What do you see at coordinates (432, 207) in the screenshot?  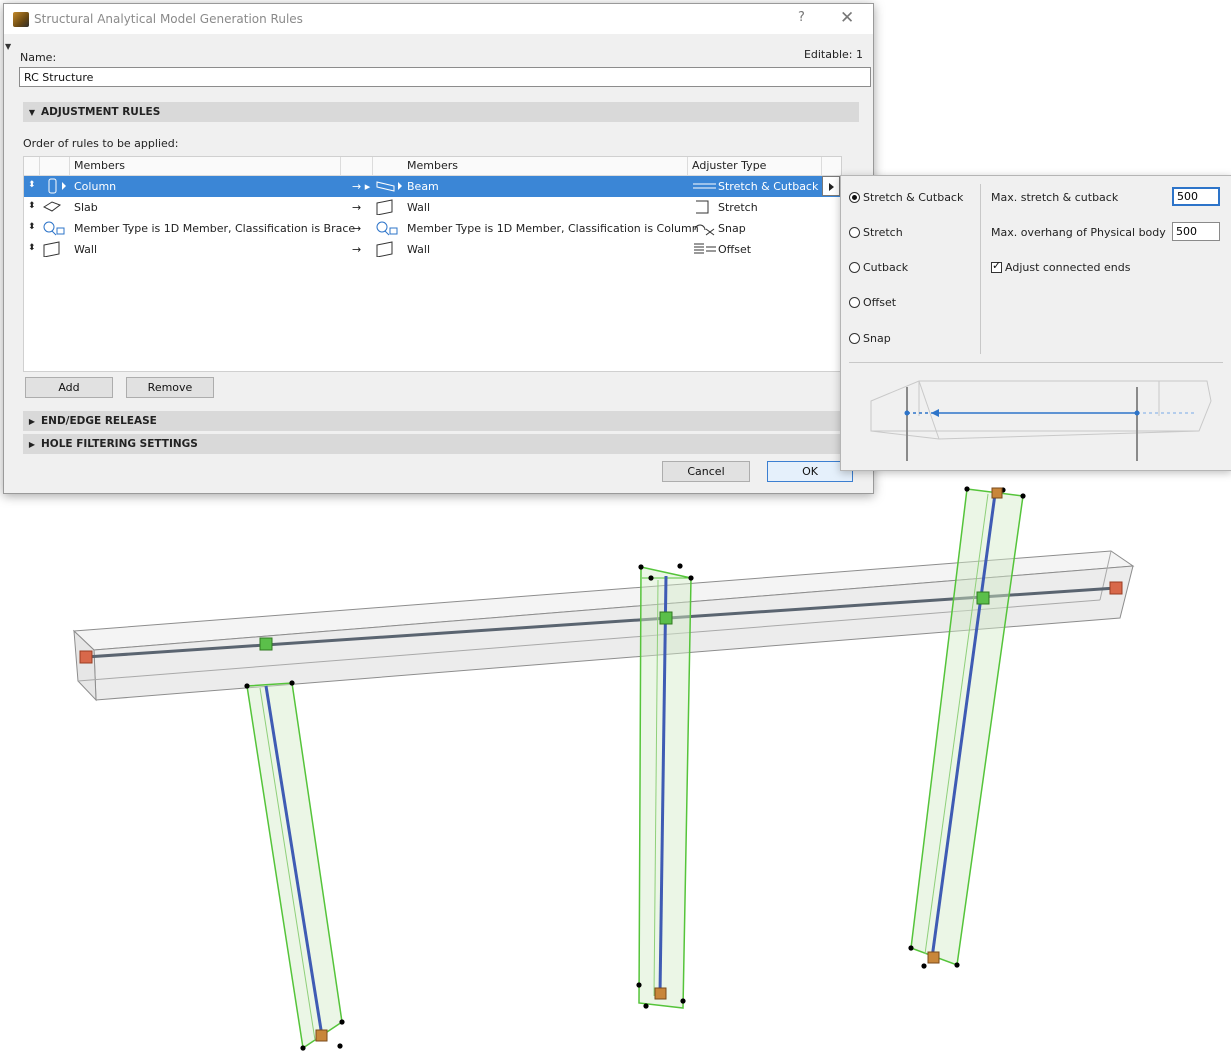 I see `rule-row: ⬍ Slab → Wall Stretch` at bounding box center [432, 207].